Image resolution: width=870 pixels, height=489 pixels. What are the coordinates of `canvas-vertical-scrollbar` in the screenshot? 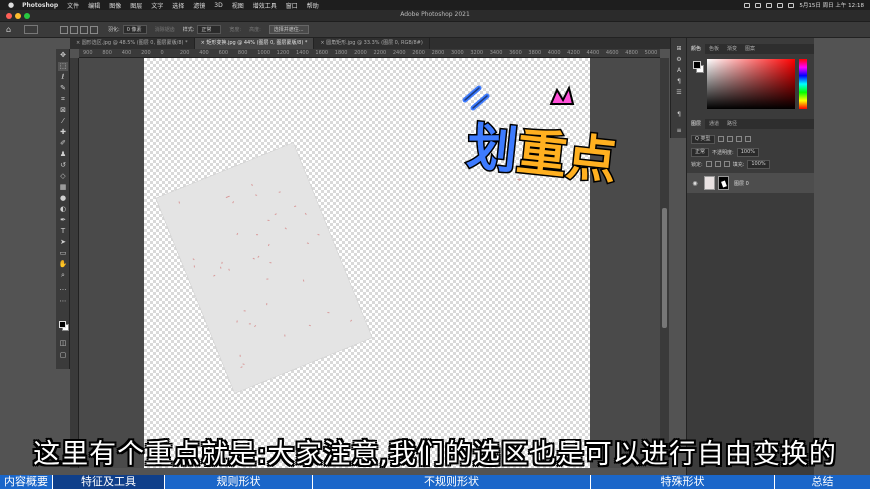 It's located at (664, 263).